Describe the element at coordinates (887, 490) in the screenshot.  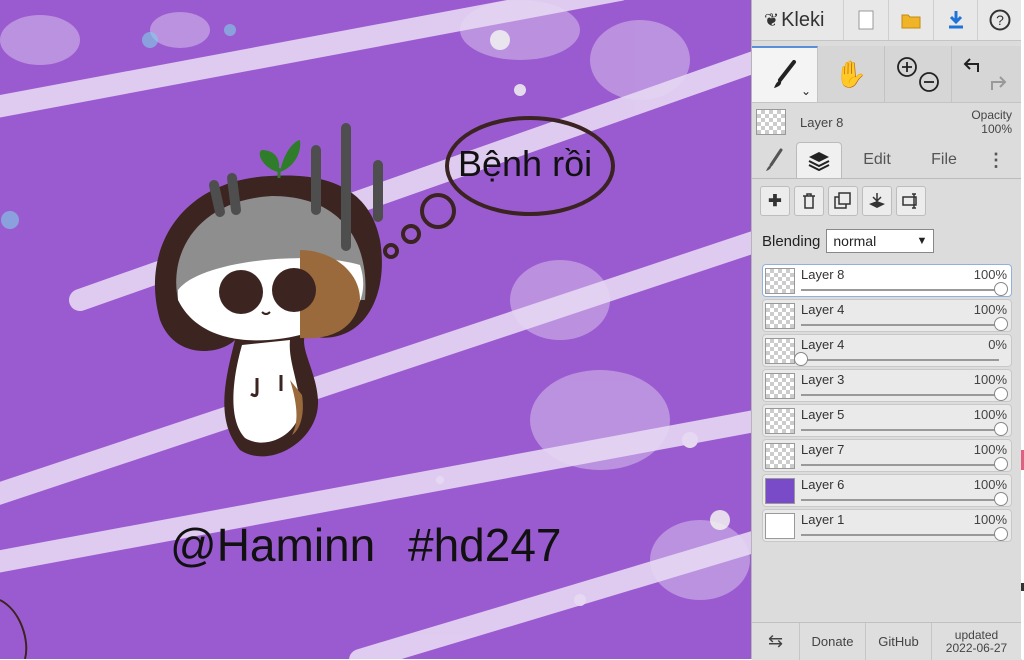
I see `layer-row: Layer 6 100%` at that location.